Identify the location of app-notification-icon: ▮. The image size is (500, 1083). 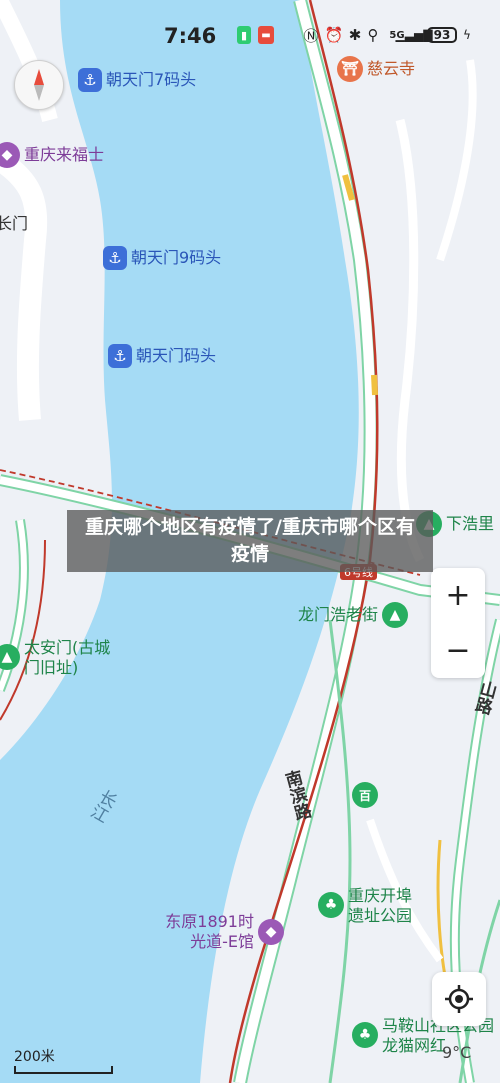
(244, 35).